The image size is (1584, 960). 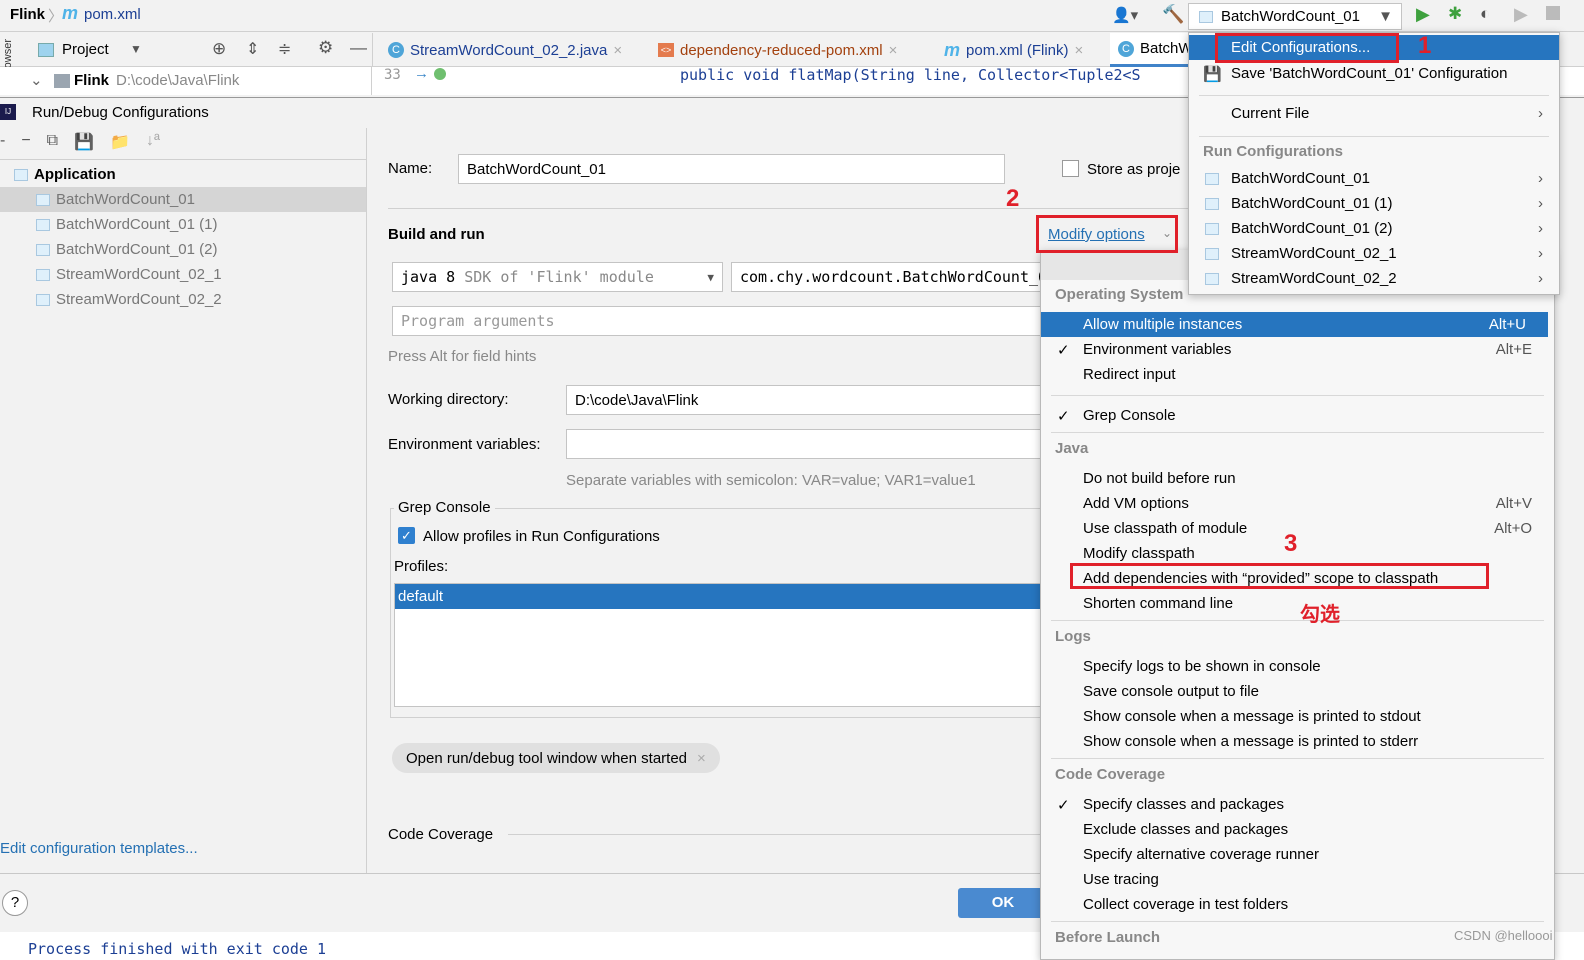 I want to click on debug-bug-icon: ✱, so click(x=1455, y=14).